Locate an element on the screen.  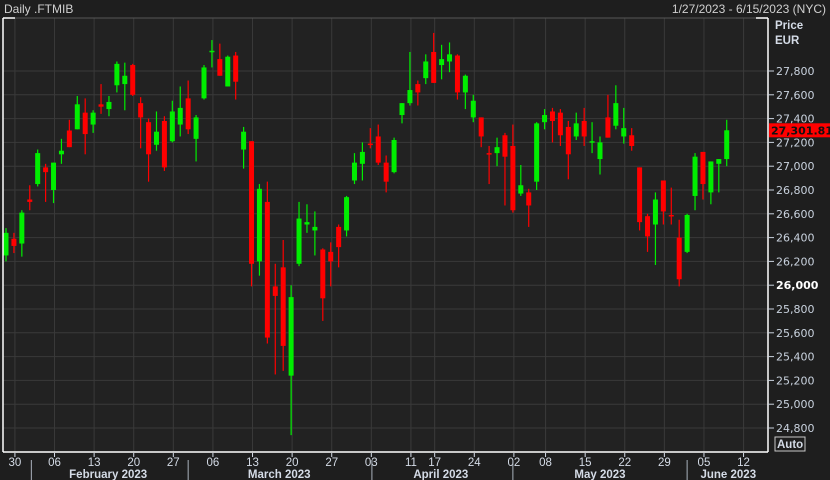
x-tick-label: 11 is located at coordinates (411, 463).